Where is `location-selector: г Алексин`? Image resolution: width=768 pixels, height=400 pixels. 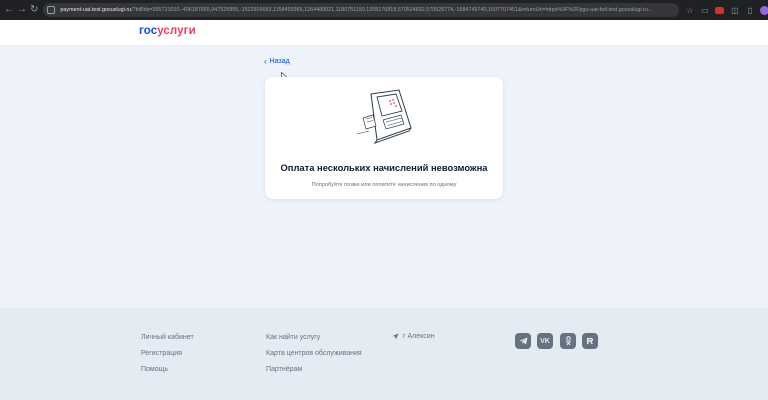
location-selector: г Алексин is located at coordinates (413, 336).